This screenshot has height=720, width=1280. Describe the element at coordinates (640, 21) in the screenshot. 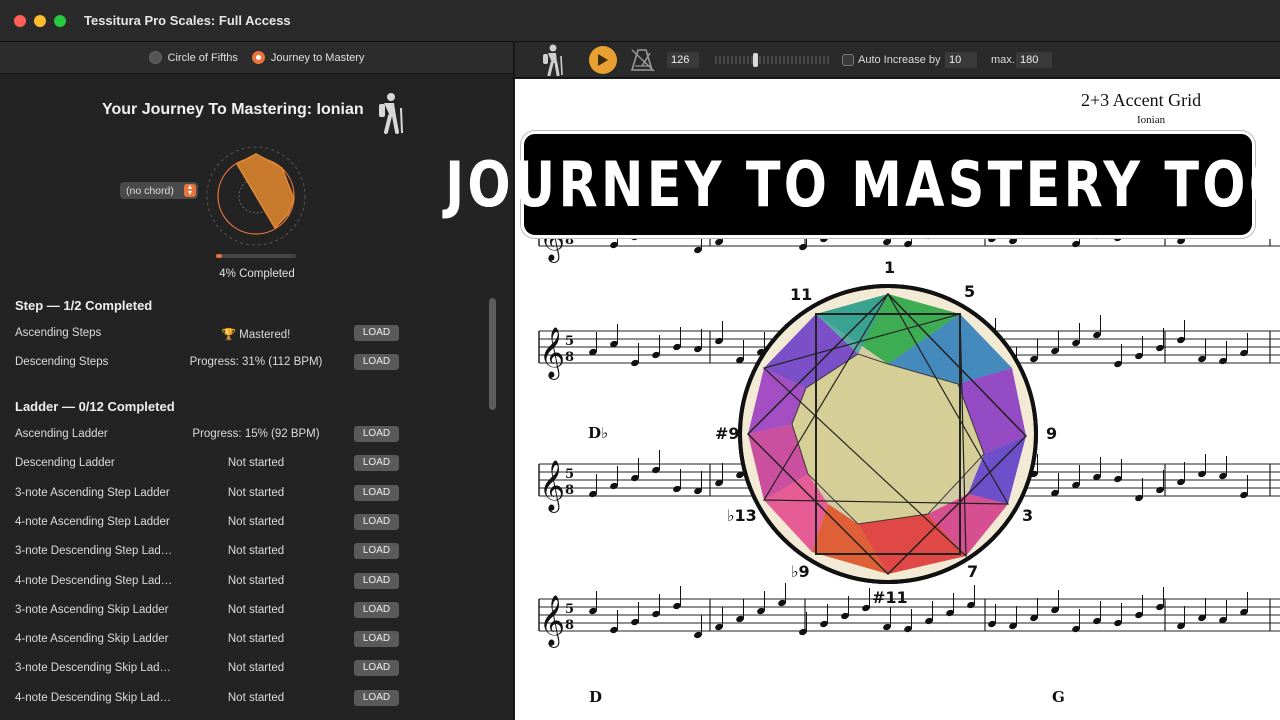

I see `title-bar: Tessitura Pro Scales: Full Access` at that location.